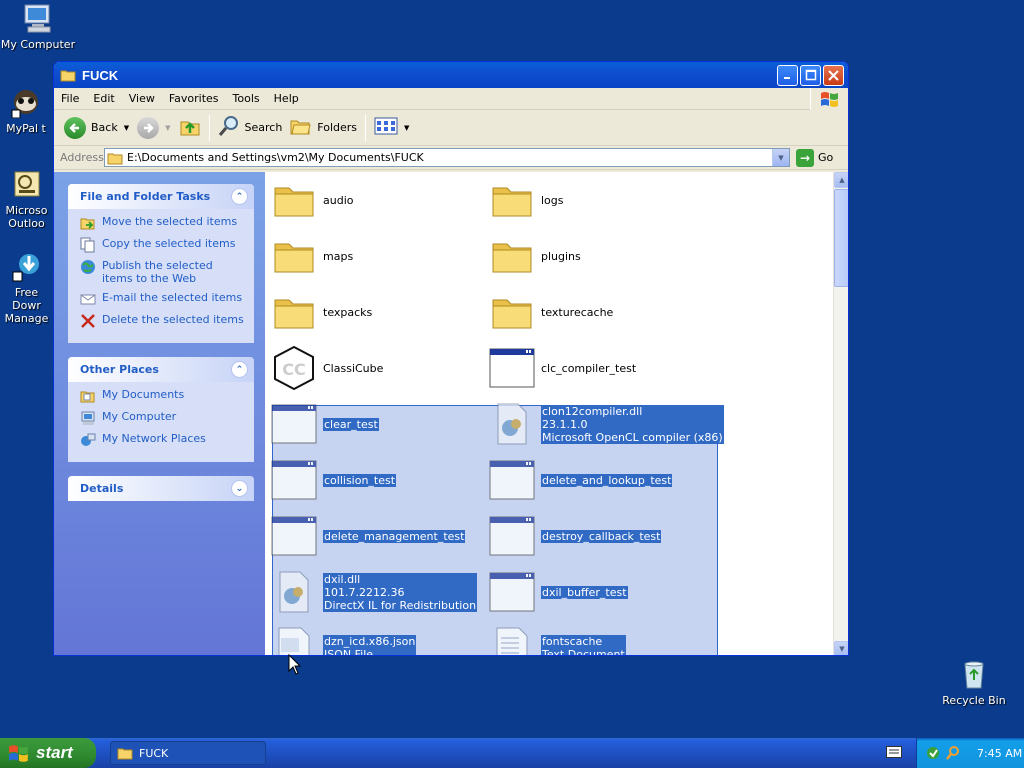 This screenshot has height=768, width=1024. I want to click on file-item: dzn_icd.x86.json JSON File, so click(344, 640).